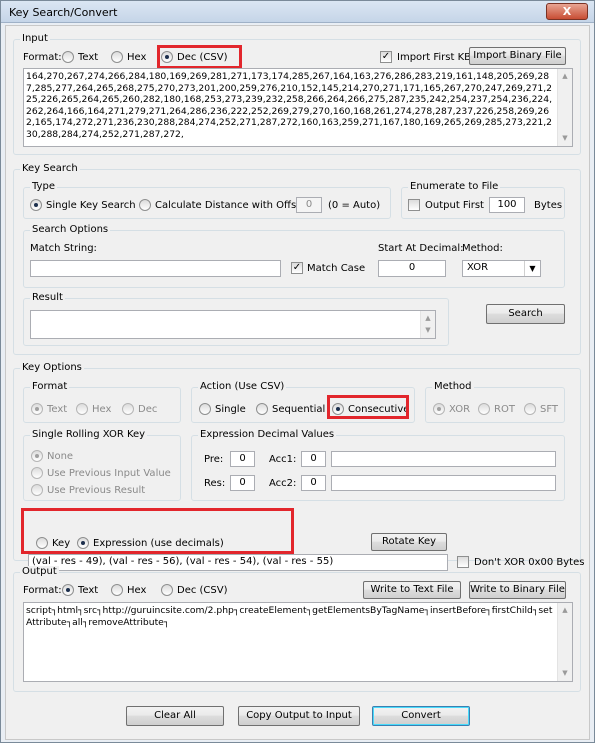  I want to click on key-method-rot-radio, so click(484, 409).